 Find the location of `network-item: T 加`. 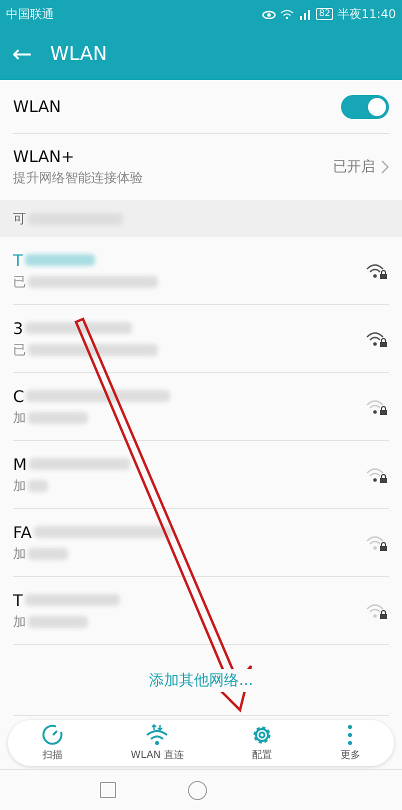

network-item: T 加 is located at coordinates (201, 611).